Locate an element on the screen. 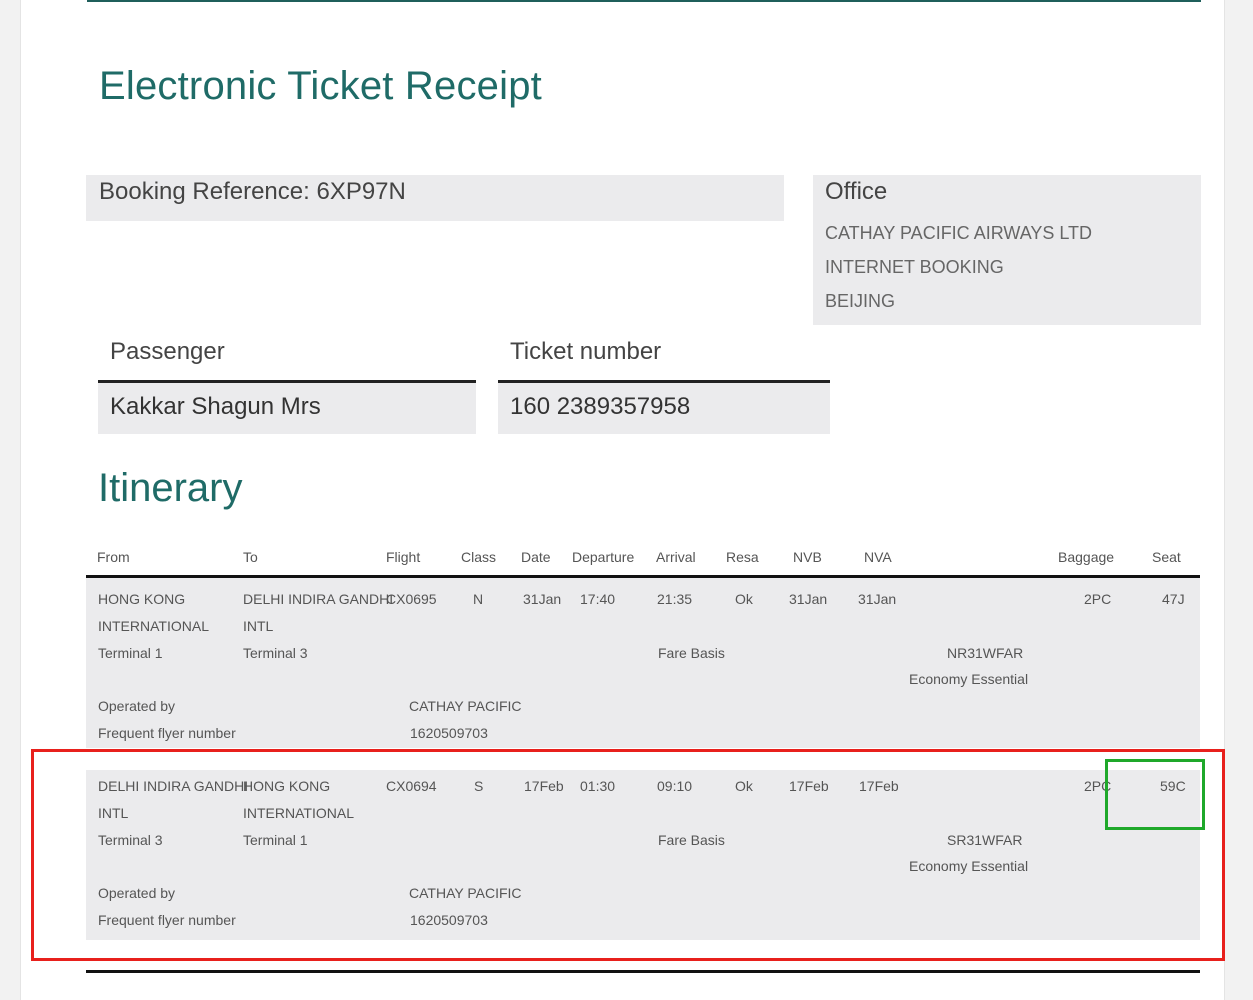  office-line: CATHAY PACIFIC AIRWAYS LTD is located at coordinates (959, 233).